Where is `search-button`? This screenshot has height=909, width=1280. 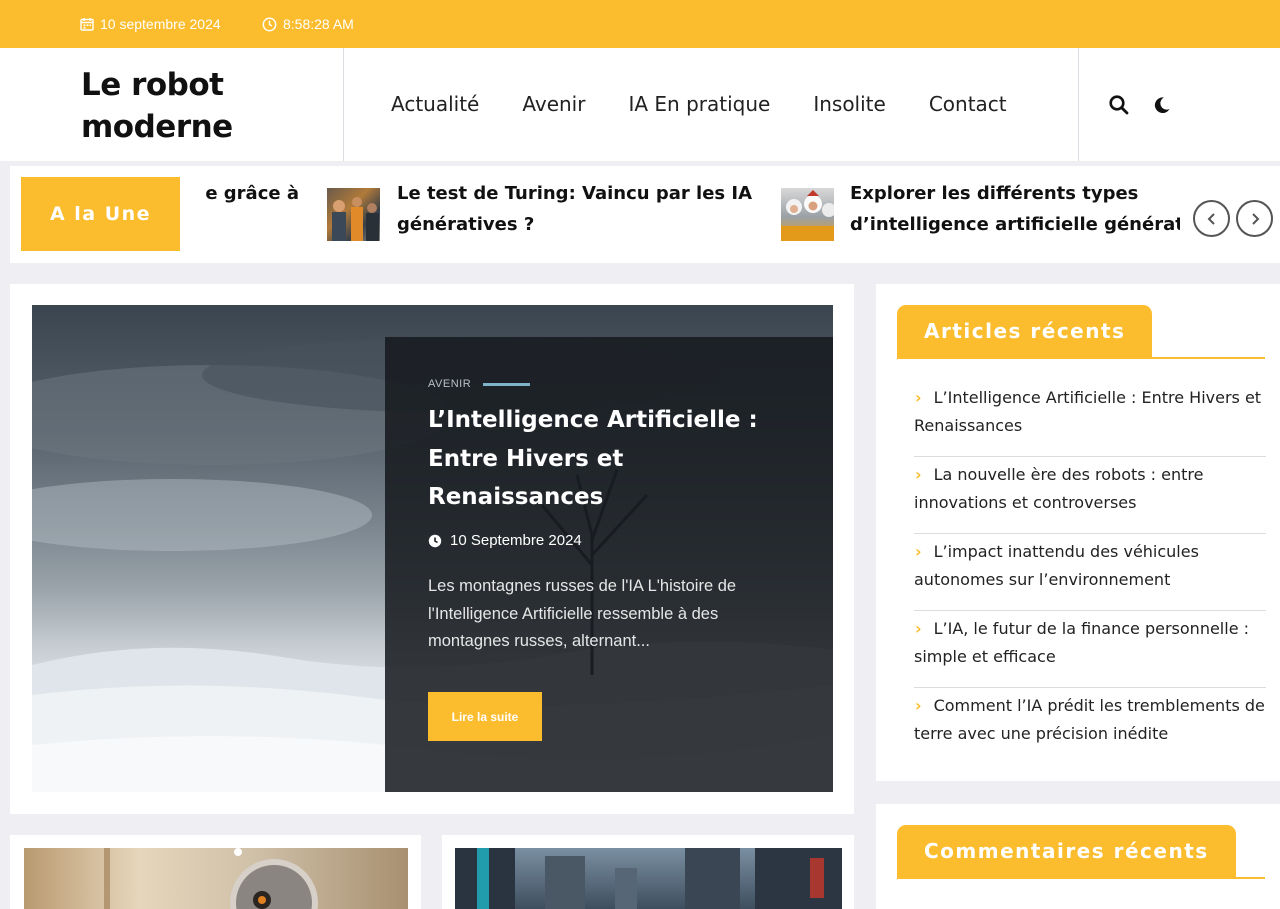
search-button is located at coordinates (1119, 105).